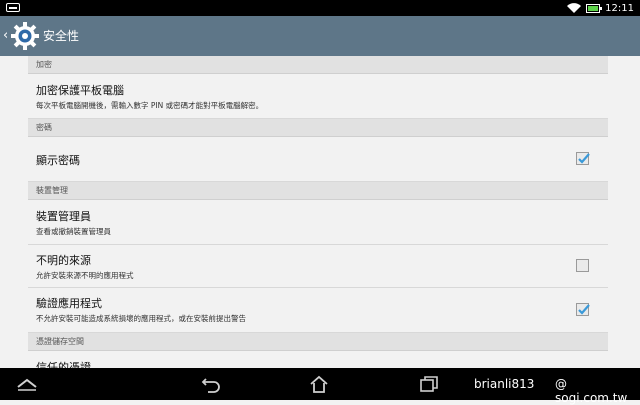  Describe the element at coordinates (63, 260) in the screenshot. I see `item-title: 不明的來源` at that location.